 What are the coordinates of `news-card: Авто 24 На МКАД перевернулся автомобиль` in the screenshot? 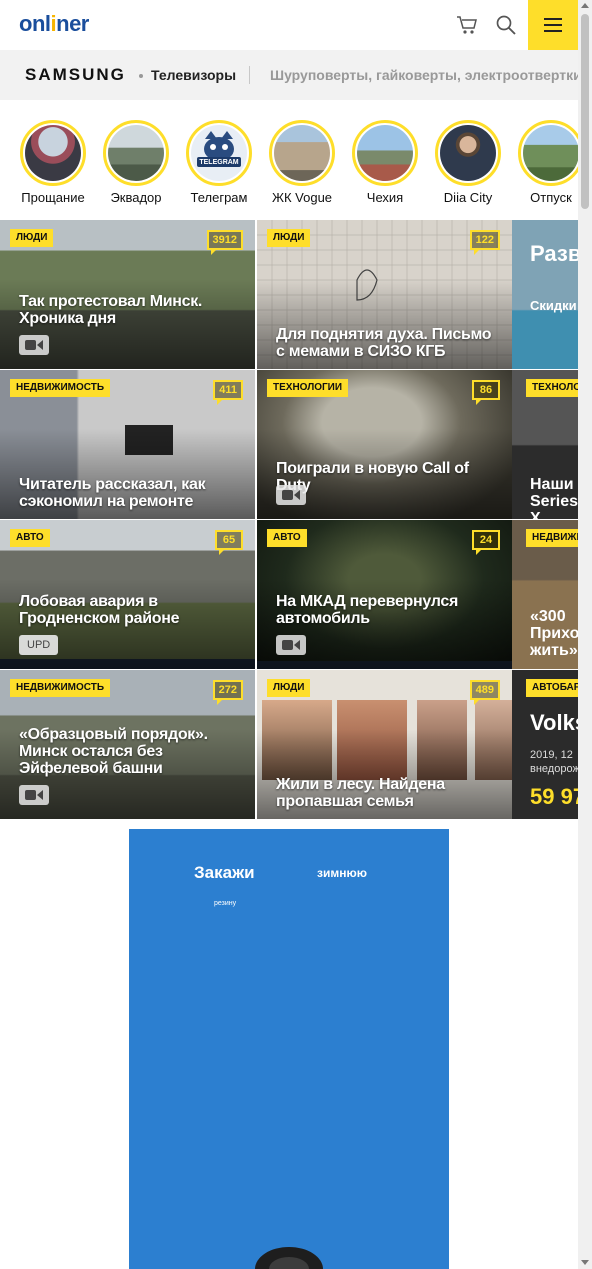 It's located at (384, 594).